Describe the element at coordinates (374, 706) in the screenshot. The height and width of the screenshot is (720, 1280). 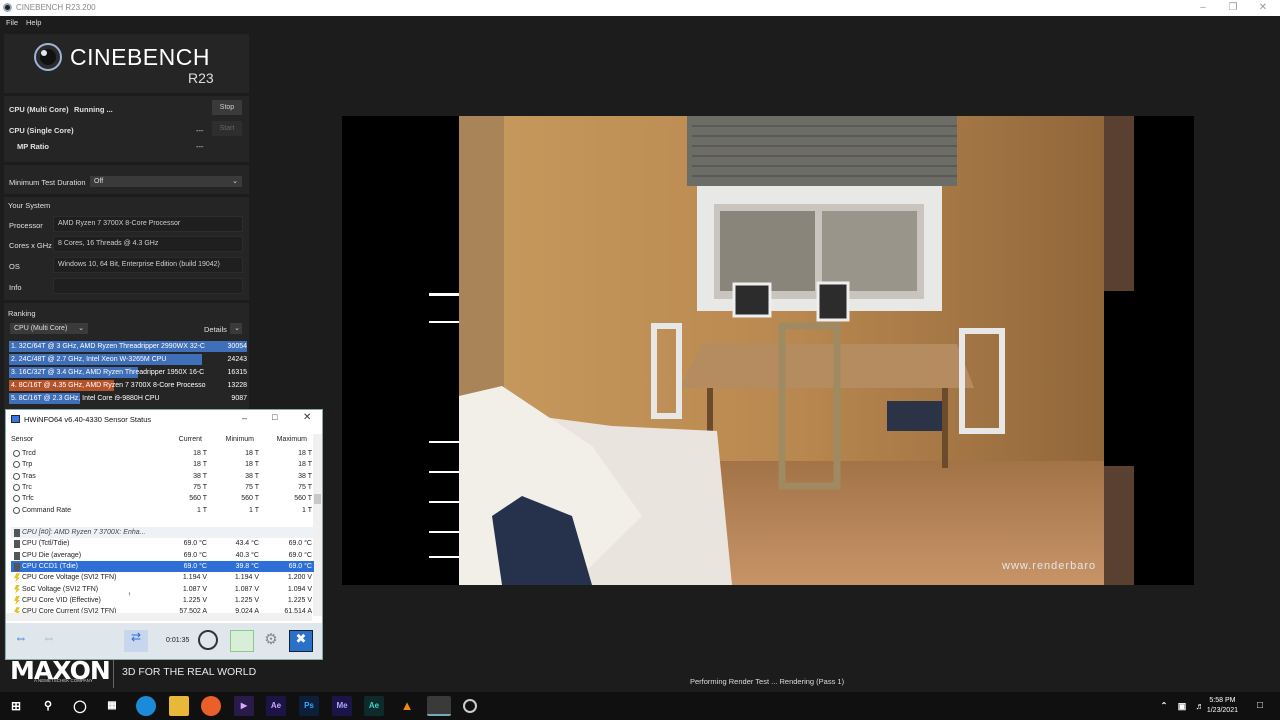
I see `audition-icon: Ae` at that location.